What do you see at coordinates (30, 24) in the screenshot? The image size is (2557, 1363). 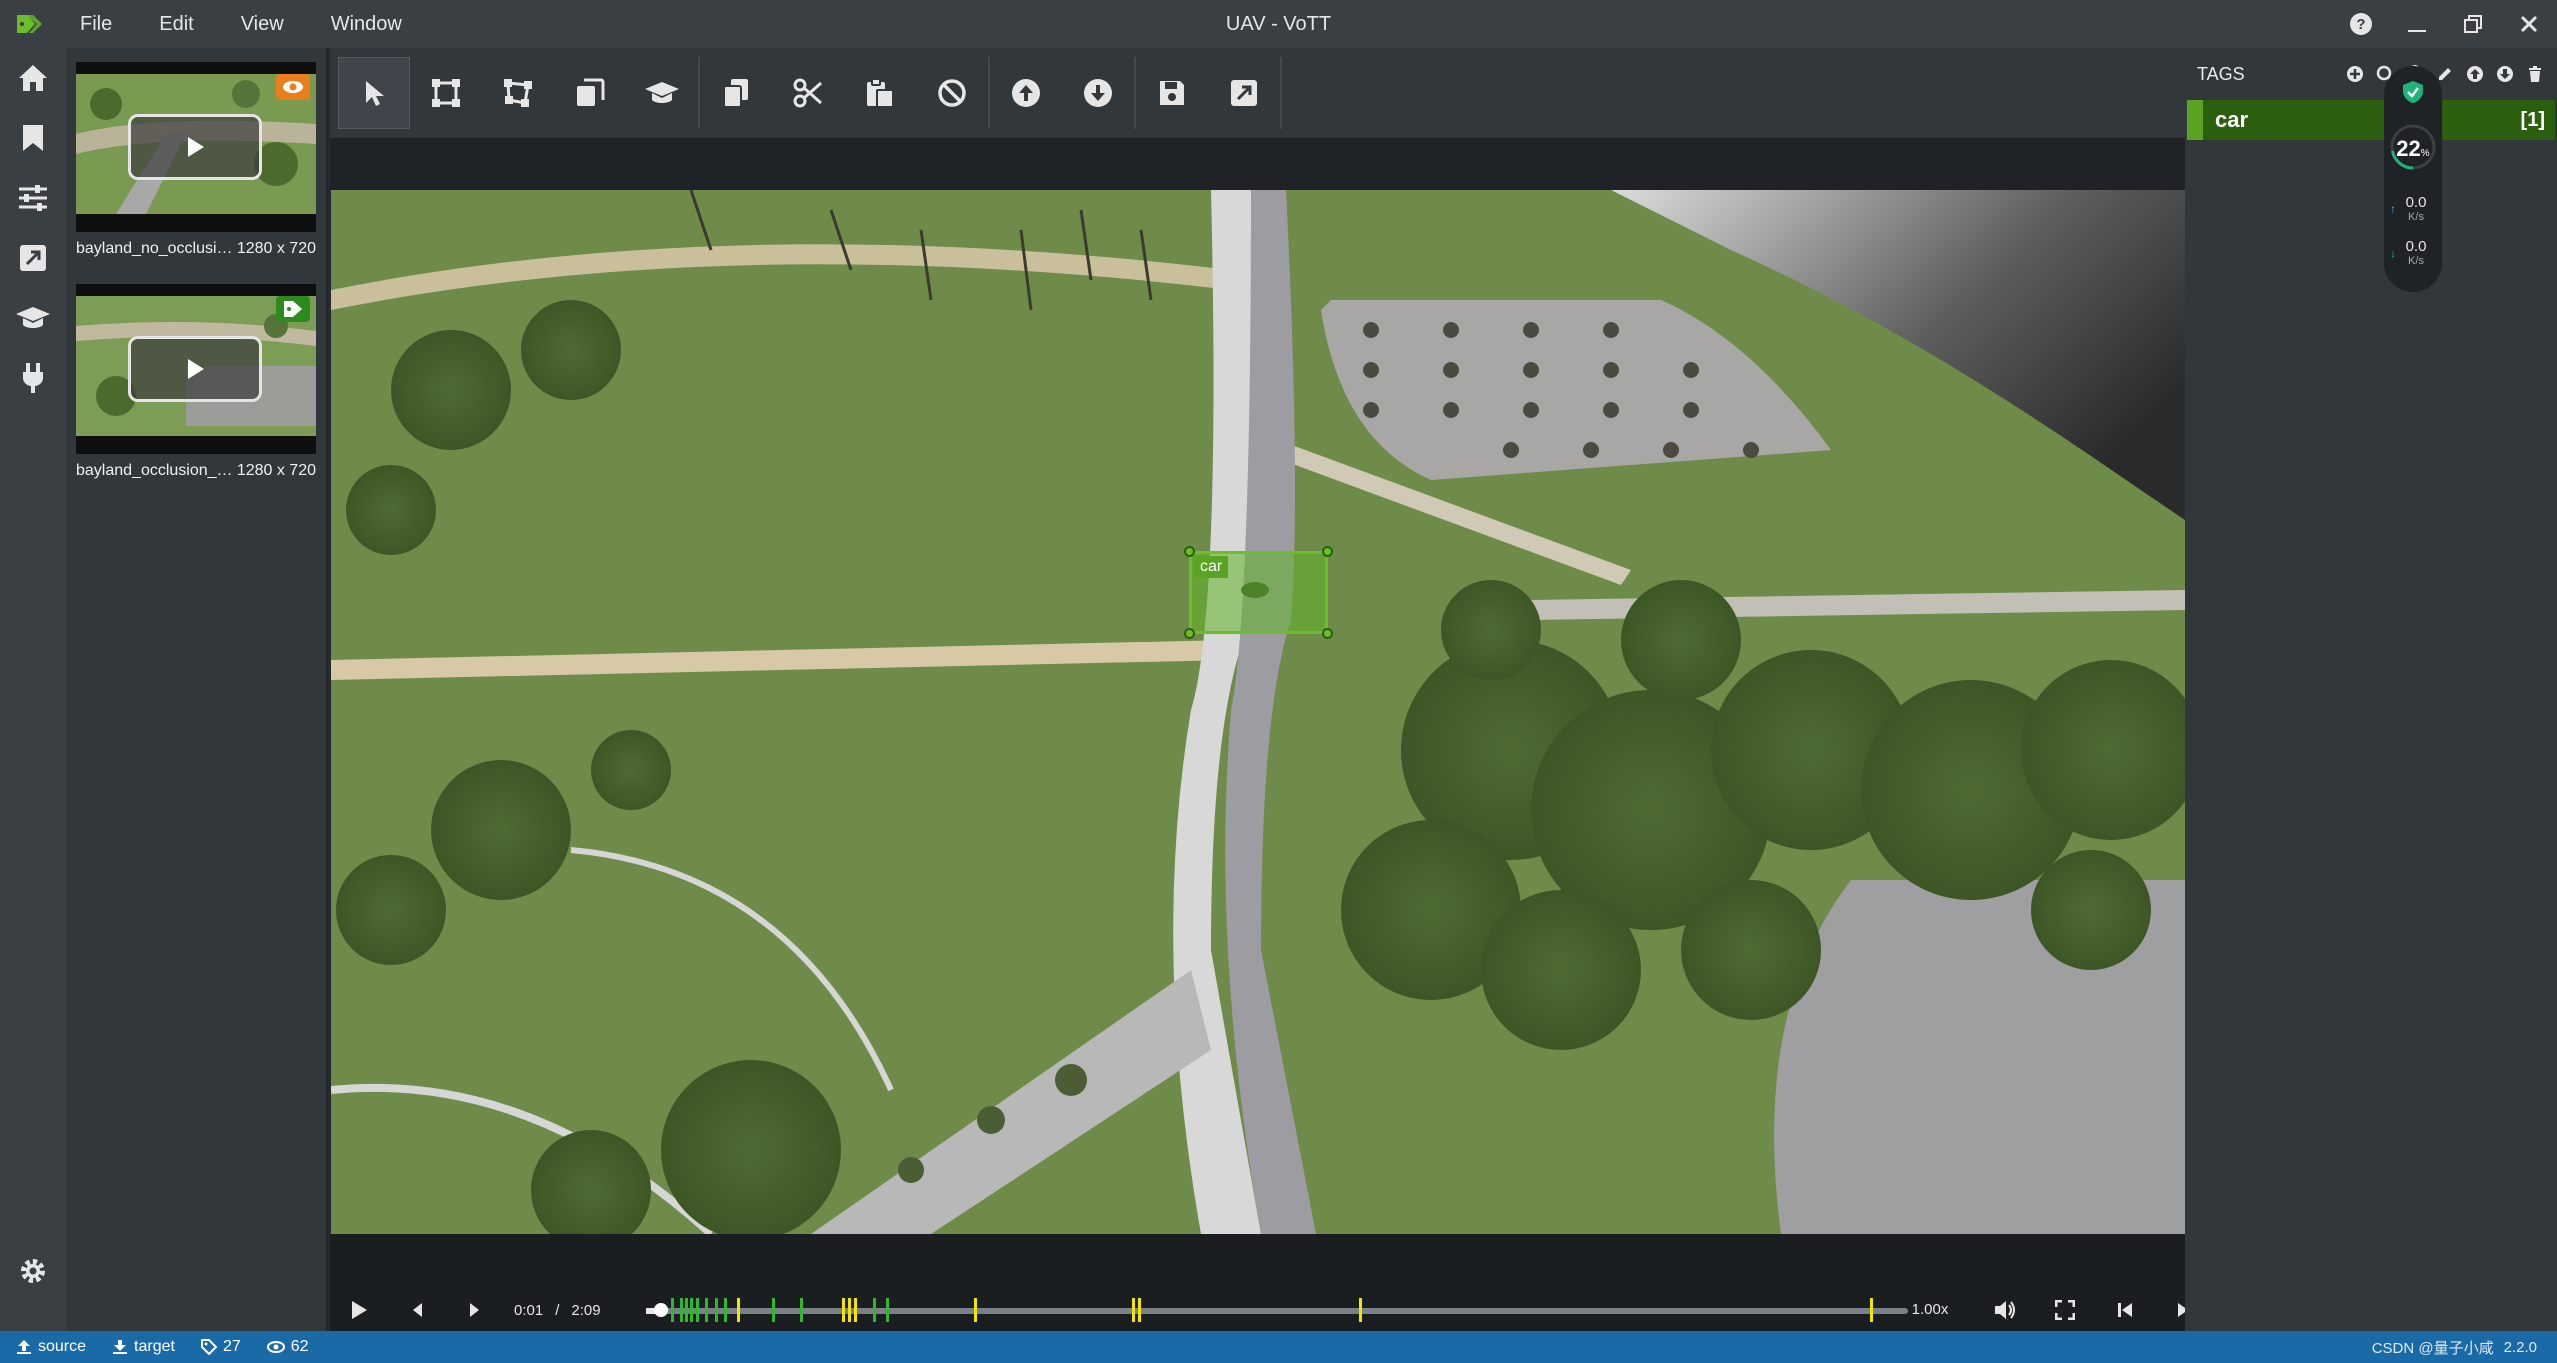 I see `app-logo-icon` at bounding box center [30, 24].